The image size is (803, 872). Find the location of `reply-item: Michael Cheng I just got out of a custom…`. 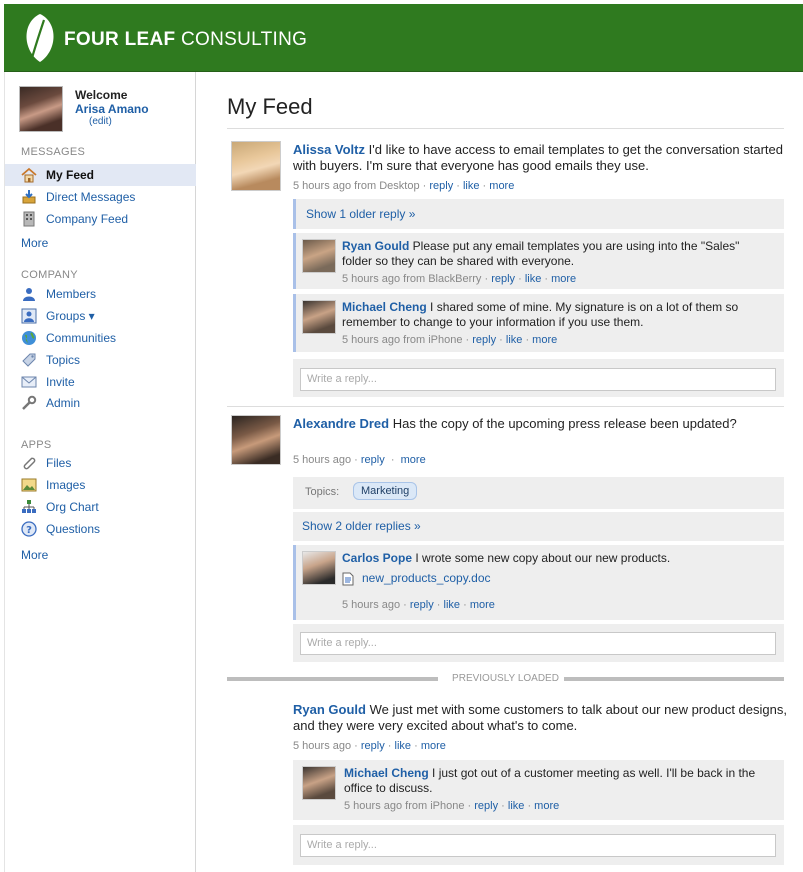

reply-item: Michael Cheng I just got out of a custom… is located at coordinates (538, 790).